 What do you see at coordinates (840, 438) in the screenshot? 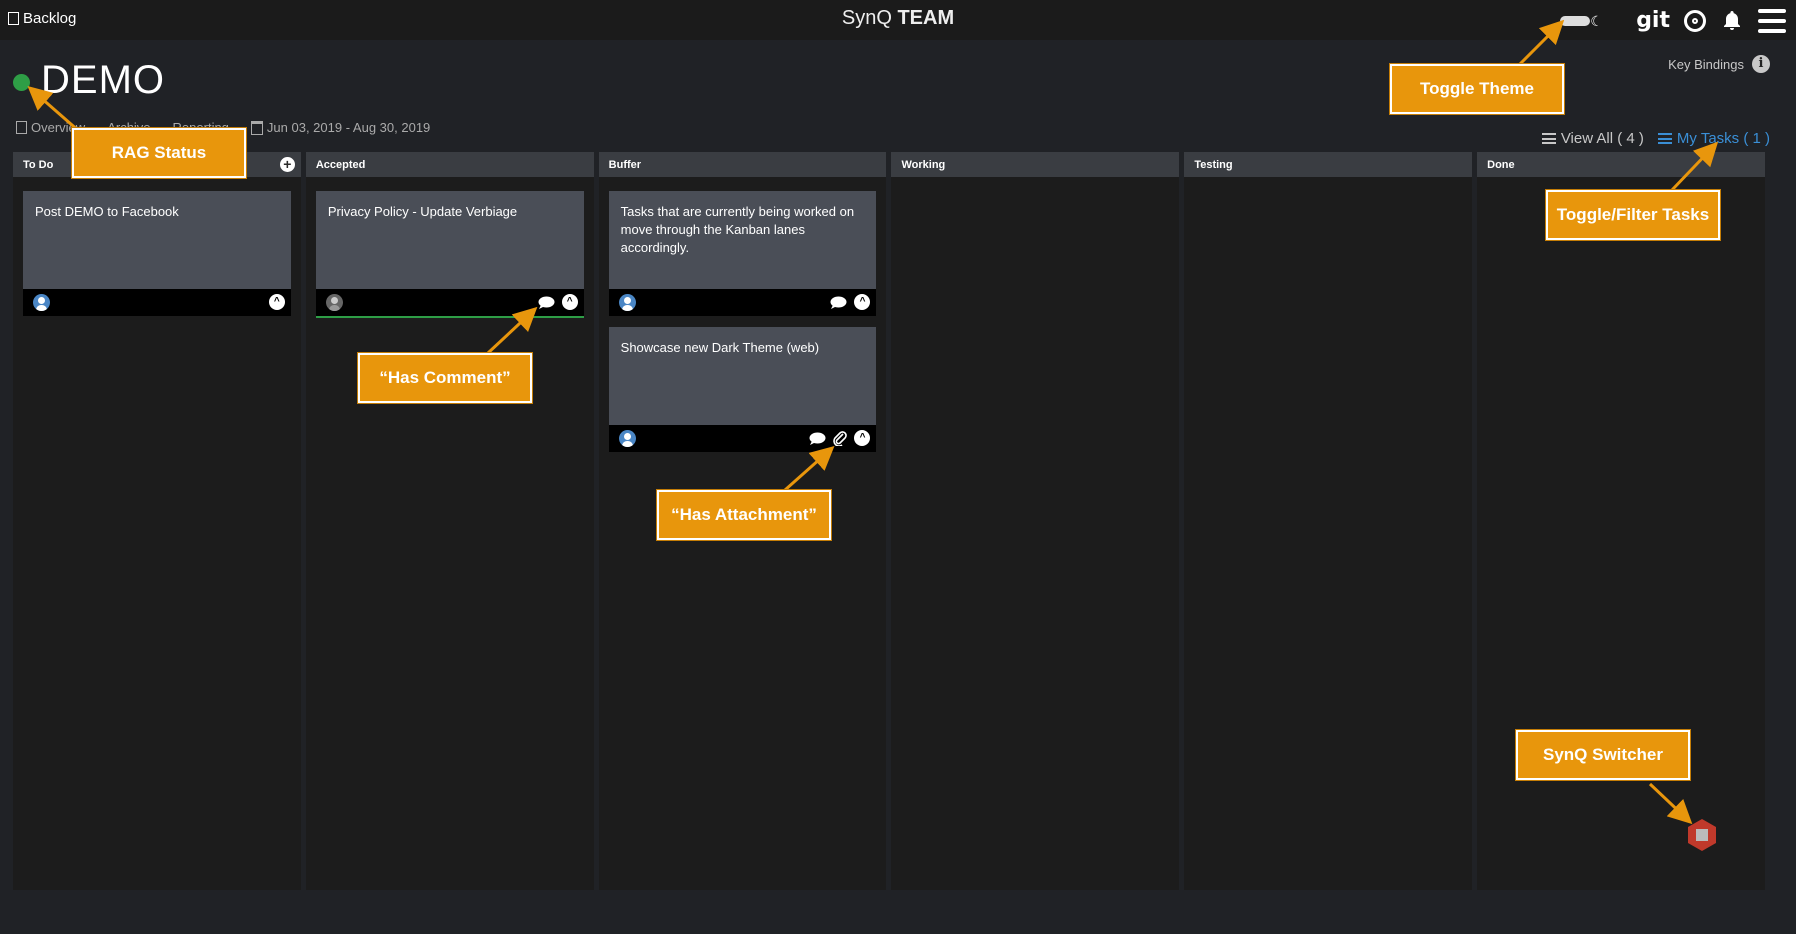
I see `paperclip-icon` at bounding box center [840, 438].